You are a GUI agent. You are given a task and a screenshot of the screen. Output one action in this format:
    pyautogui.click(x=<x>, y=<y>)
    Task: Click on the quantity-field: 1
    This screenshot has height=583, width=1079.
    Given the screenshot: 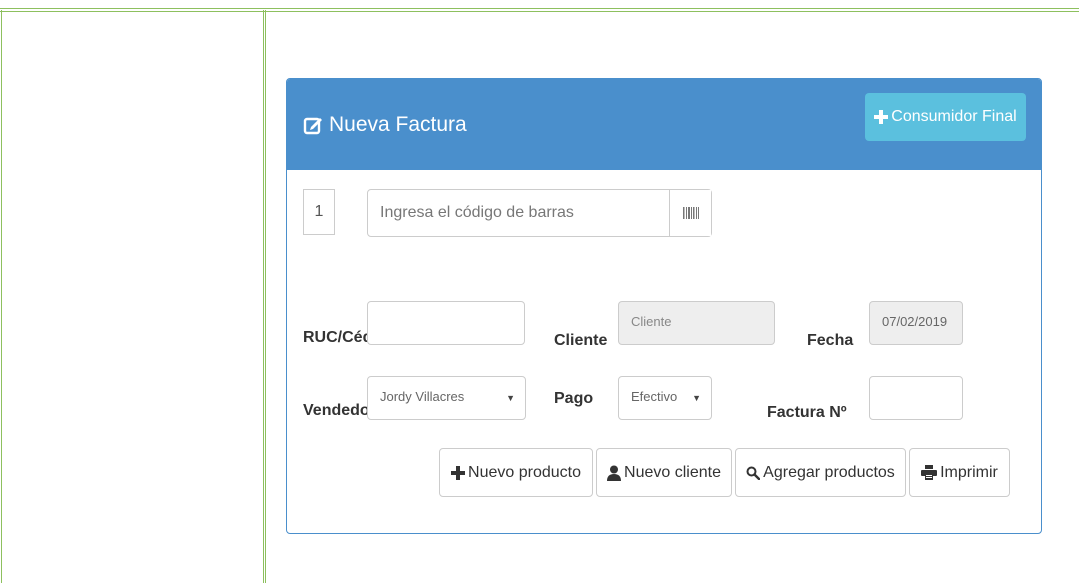 What is the action you would take?
    pyautogui.click(x=319, y=212)
    